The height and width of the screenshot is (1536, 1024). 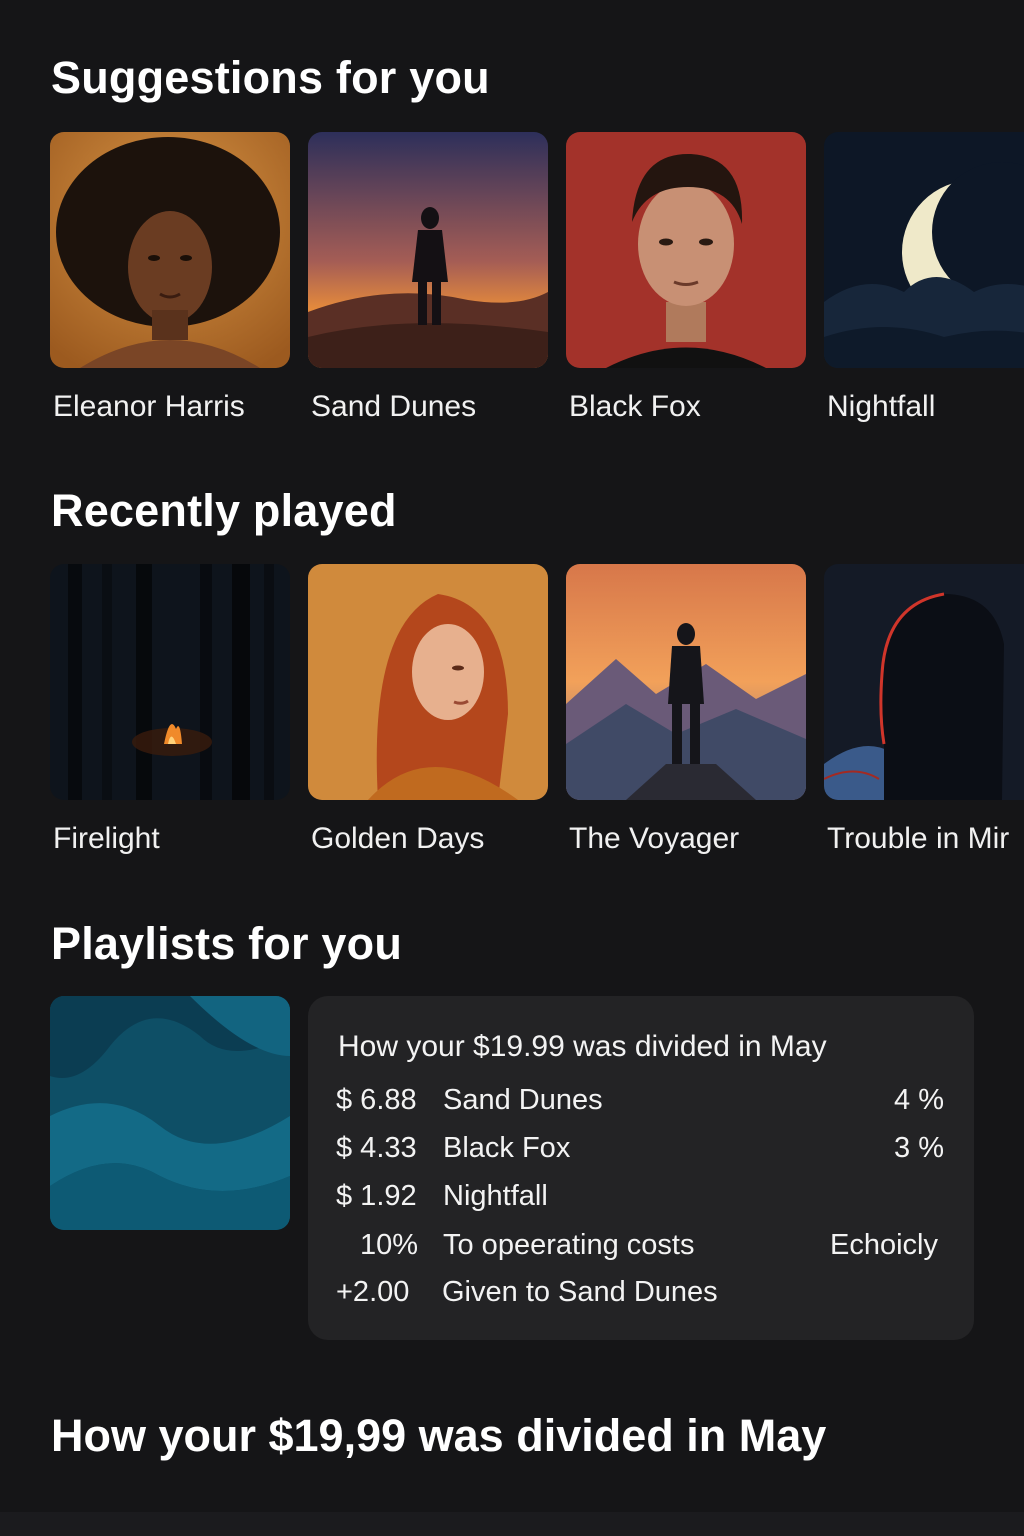 What do you see at coordinates (881, 406) in the screenshot?
I see `suggestion-label: Nightfall` at bounding box center [881, 406].